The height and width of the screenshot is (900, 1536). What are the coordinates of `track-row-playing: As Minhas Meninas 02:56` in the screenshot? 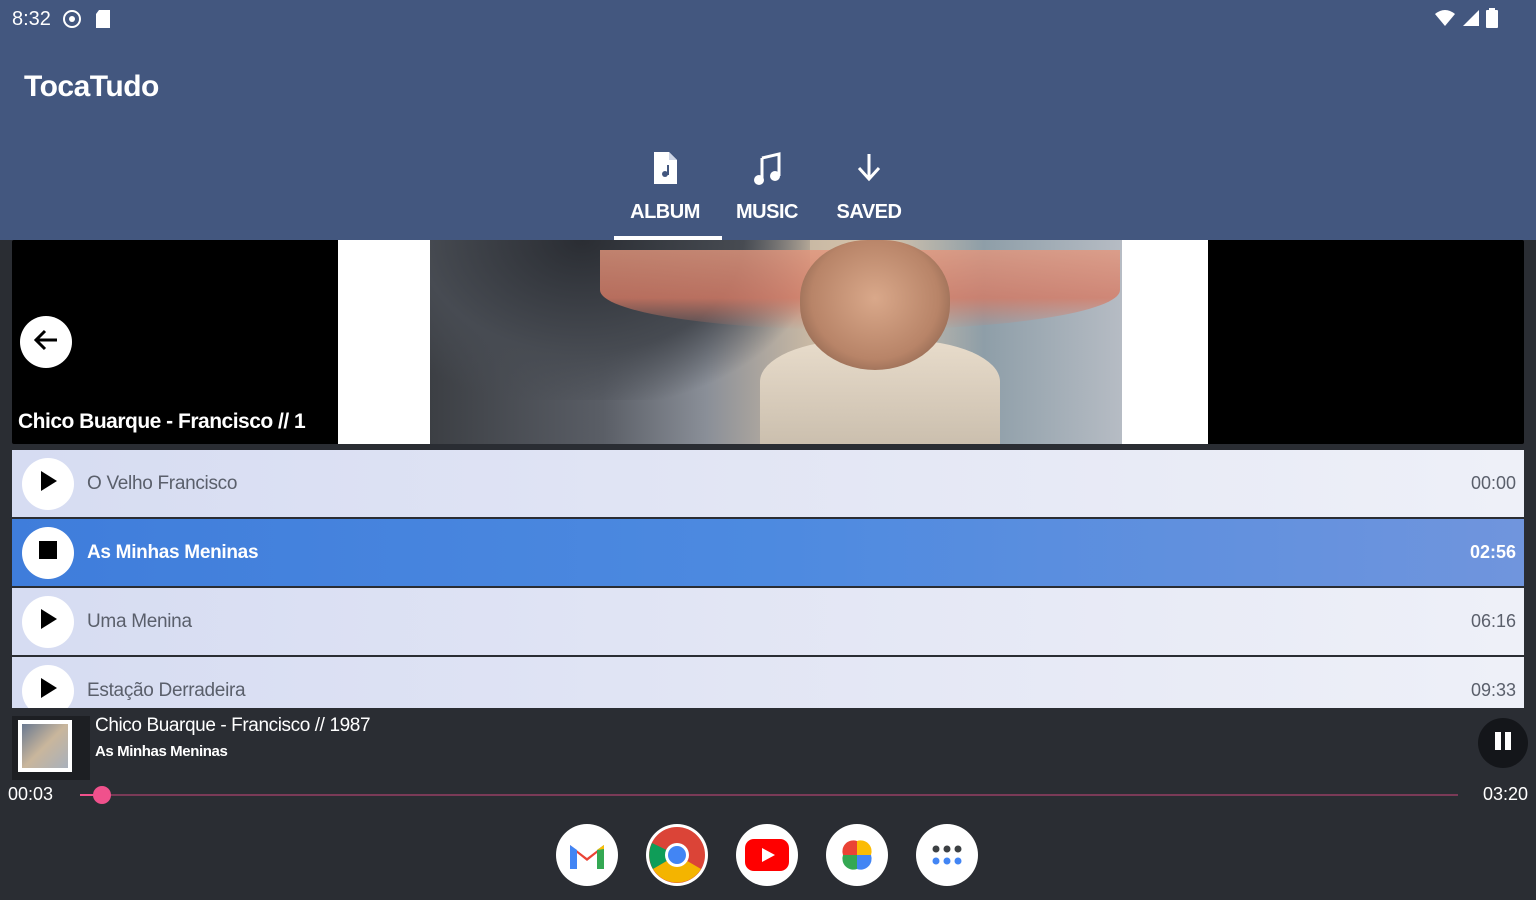 It's located at (768, 552).